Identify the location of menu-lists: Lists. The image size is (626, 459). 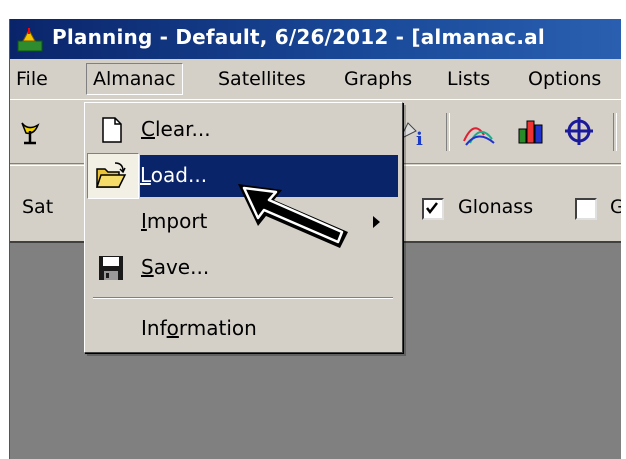
(468, 79).